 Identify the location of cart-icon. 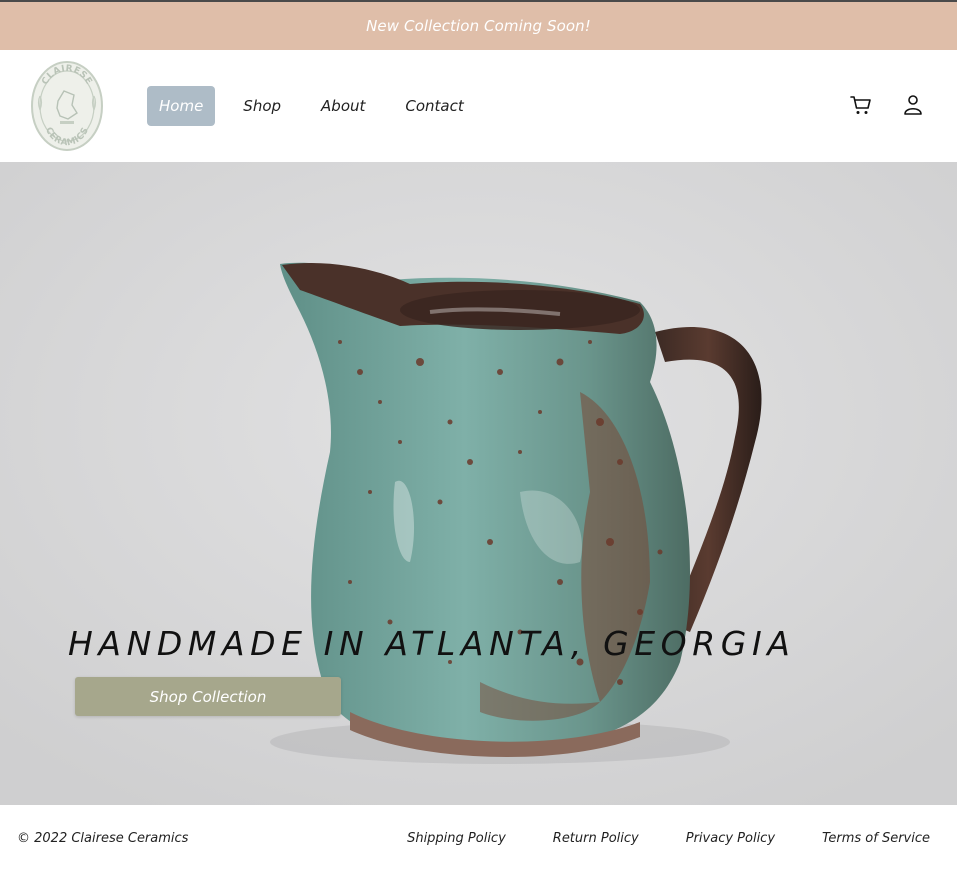
(860, 105).